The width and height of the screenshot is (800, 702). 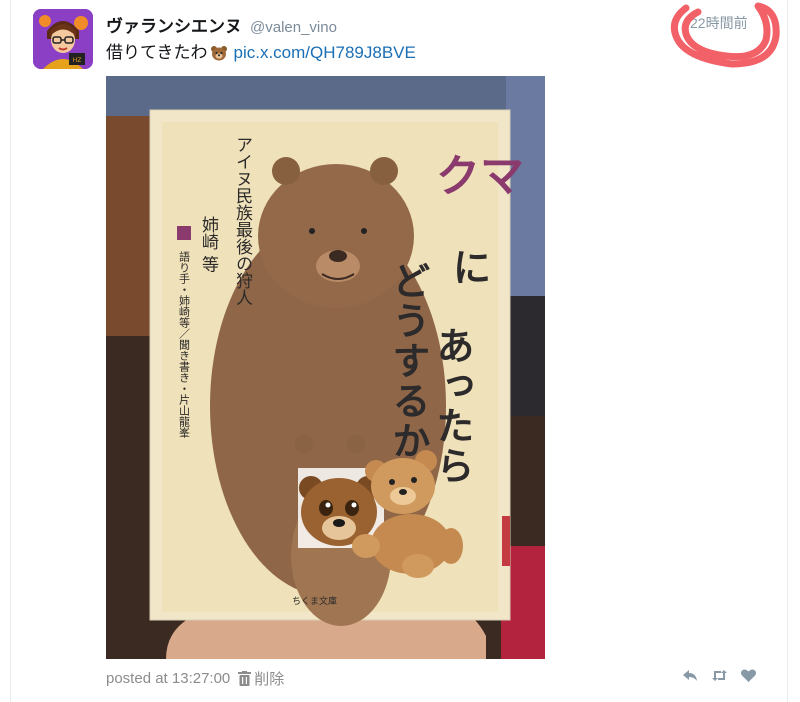 What do you see at coordinates (690, 675) in the screenshot?
I see `reply-icon` at bounding box center [690, 675].